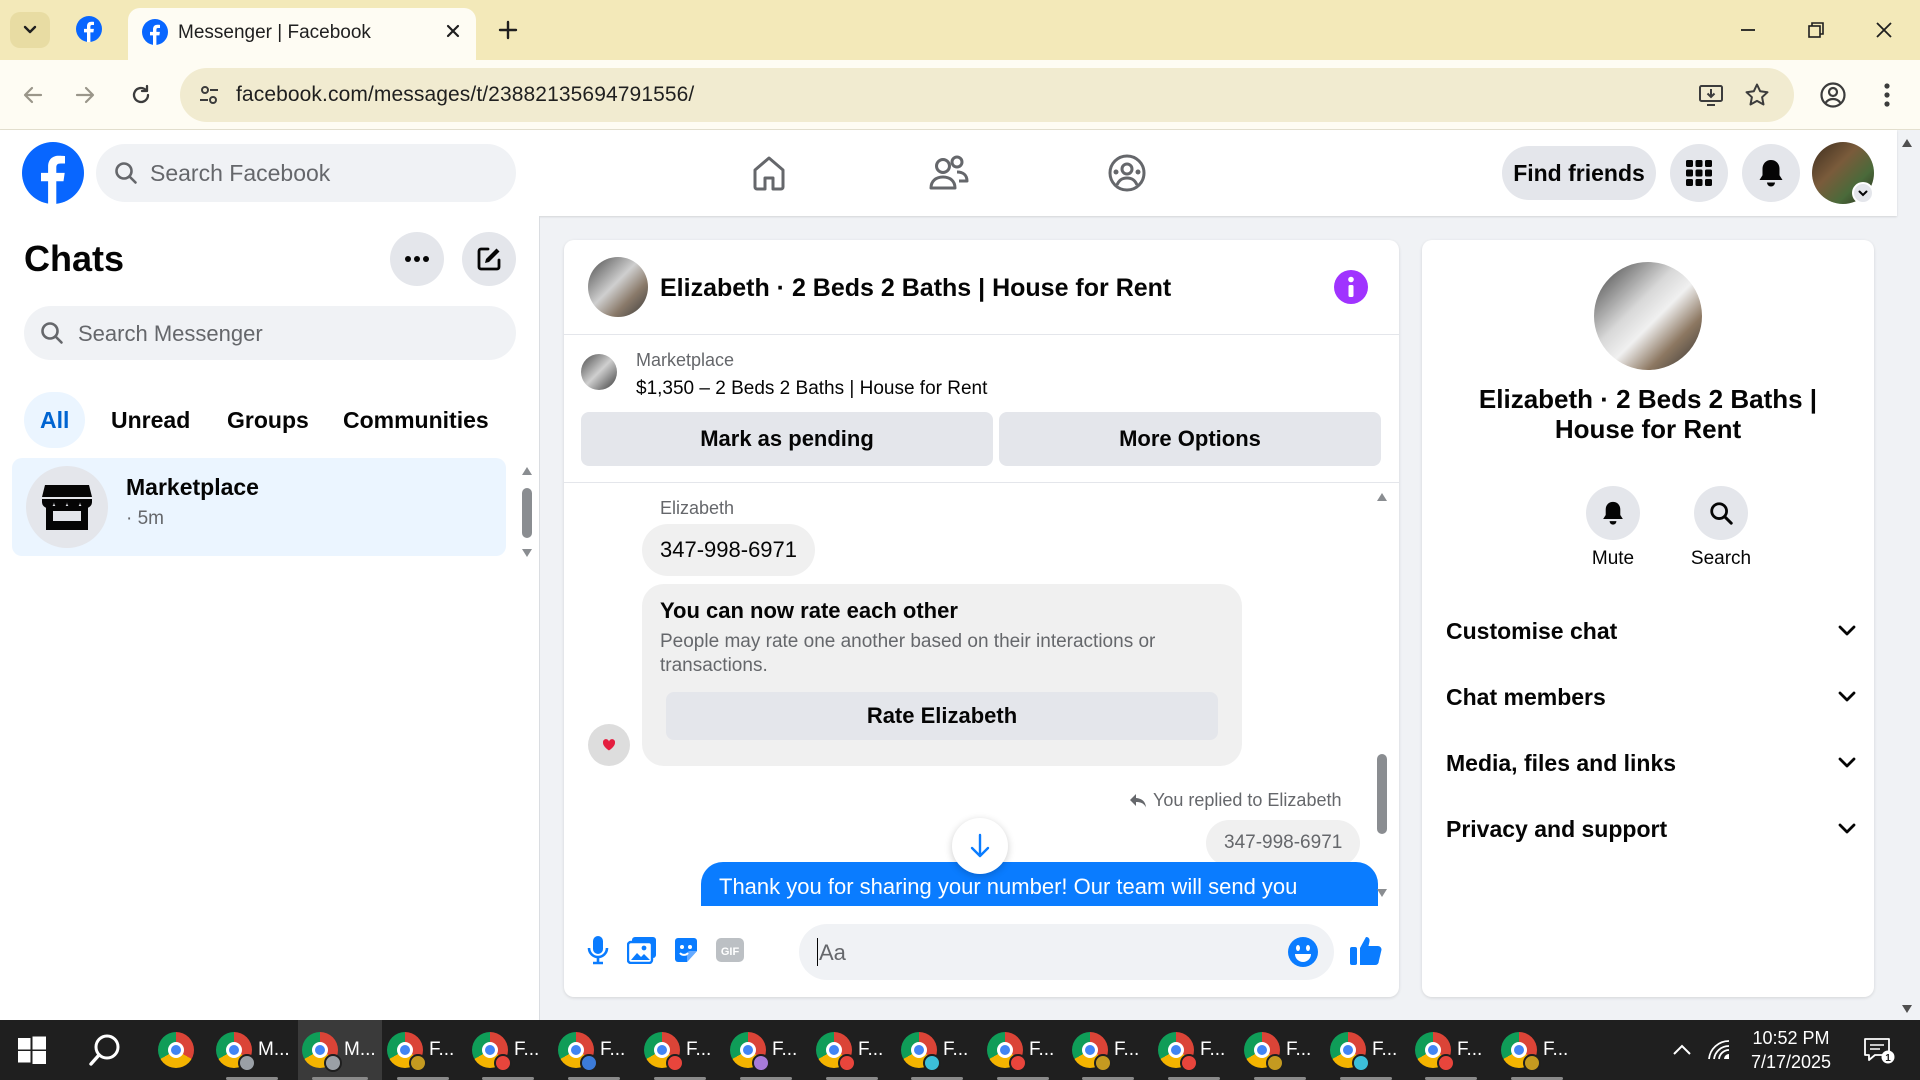  I want to click on new-message-button, so click(489, 259).